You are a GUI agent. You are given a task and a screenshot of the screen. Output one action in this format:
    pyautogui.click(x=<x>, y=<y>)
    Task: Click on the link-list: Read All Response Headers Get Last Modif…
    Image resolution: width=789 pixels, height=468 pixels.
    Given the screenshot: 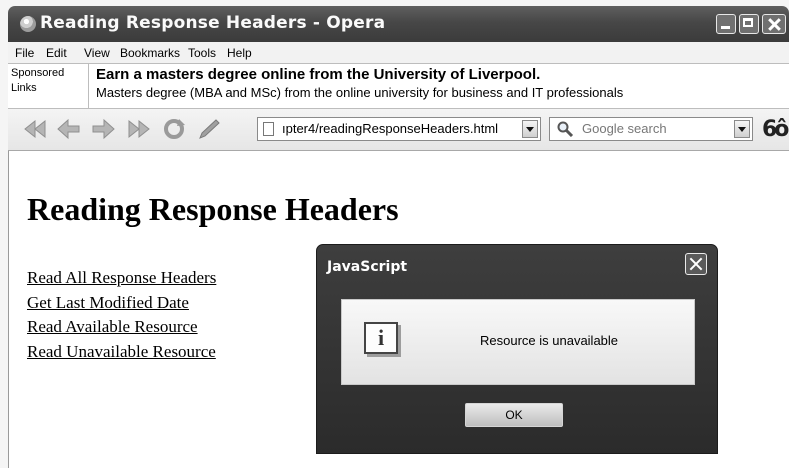 What is the action you would take?
    pyautogui.click(x=121, y=315)
    